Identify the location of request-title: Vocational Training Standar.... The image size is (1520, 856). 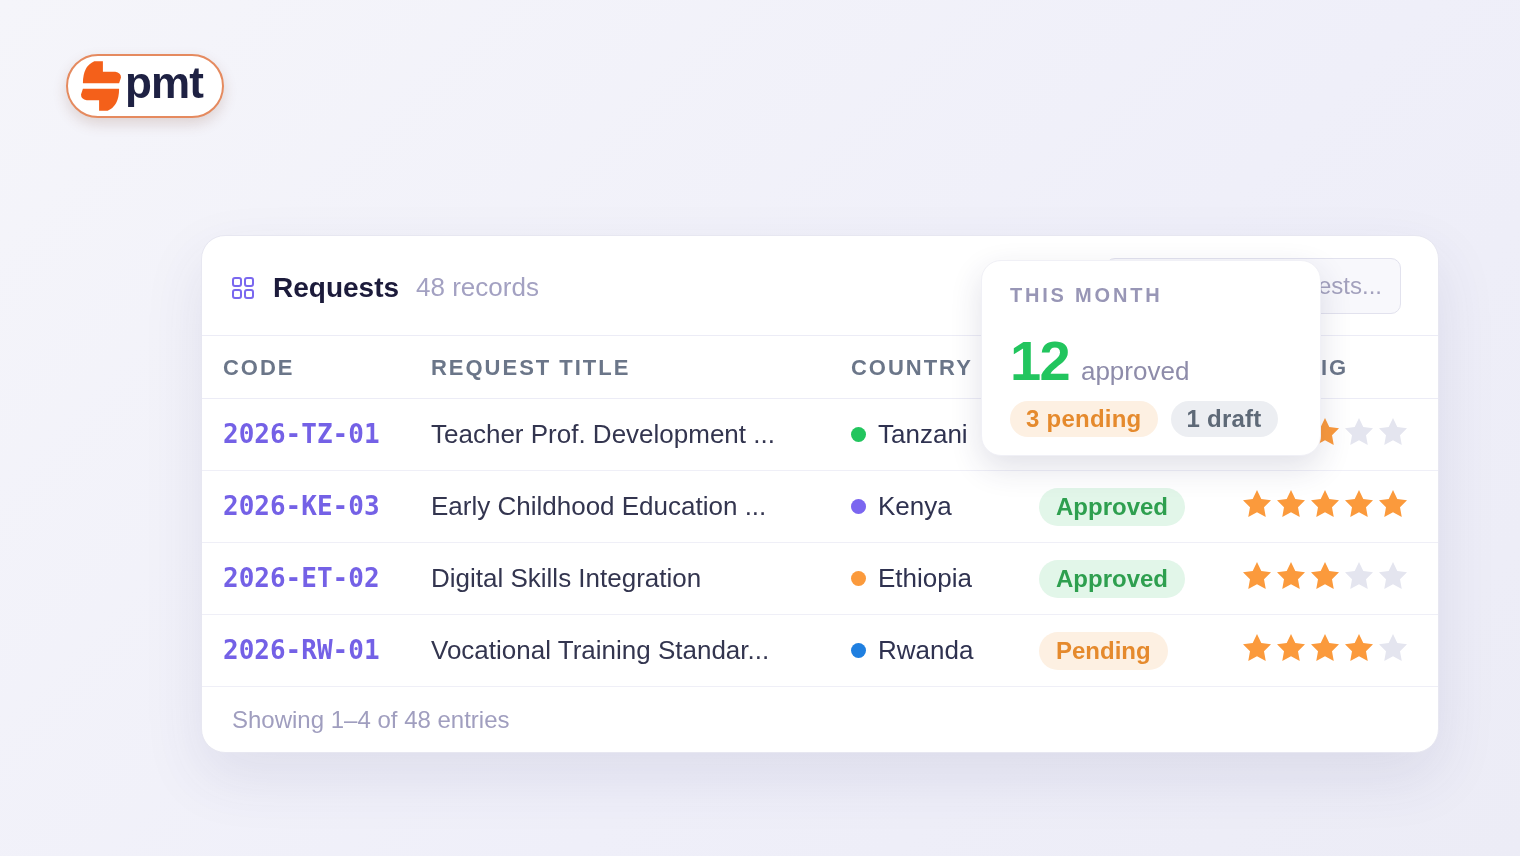
(600, 650).